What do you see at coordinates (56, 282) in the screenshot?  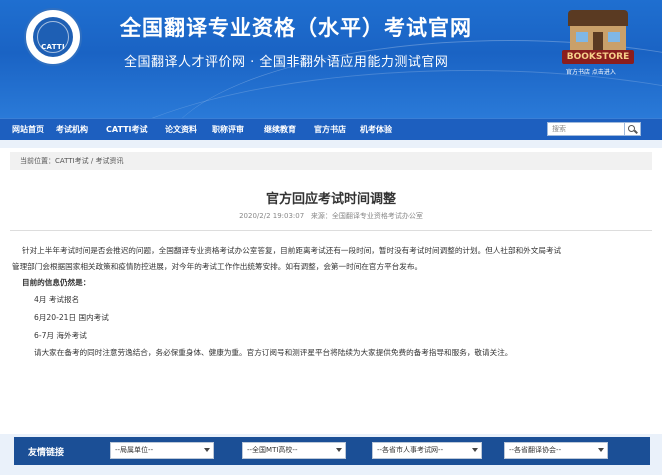 I see `schedule-heading: 目前的信息仍然是：` at bounding box center [56, 282].